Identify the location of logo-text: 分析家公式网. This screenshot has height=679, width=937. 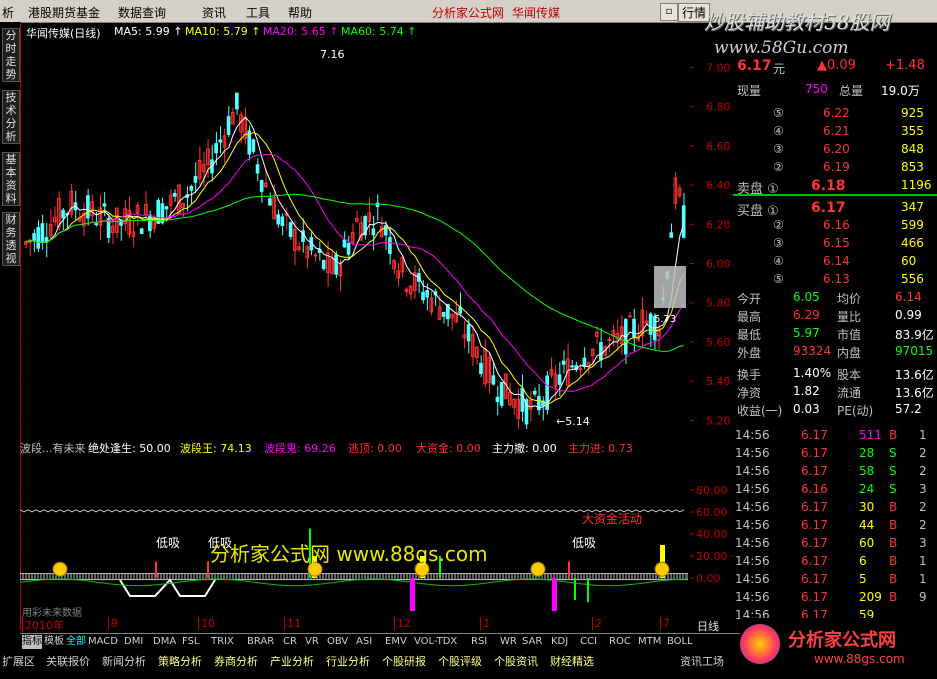
(842, 640).